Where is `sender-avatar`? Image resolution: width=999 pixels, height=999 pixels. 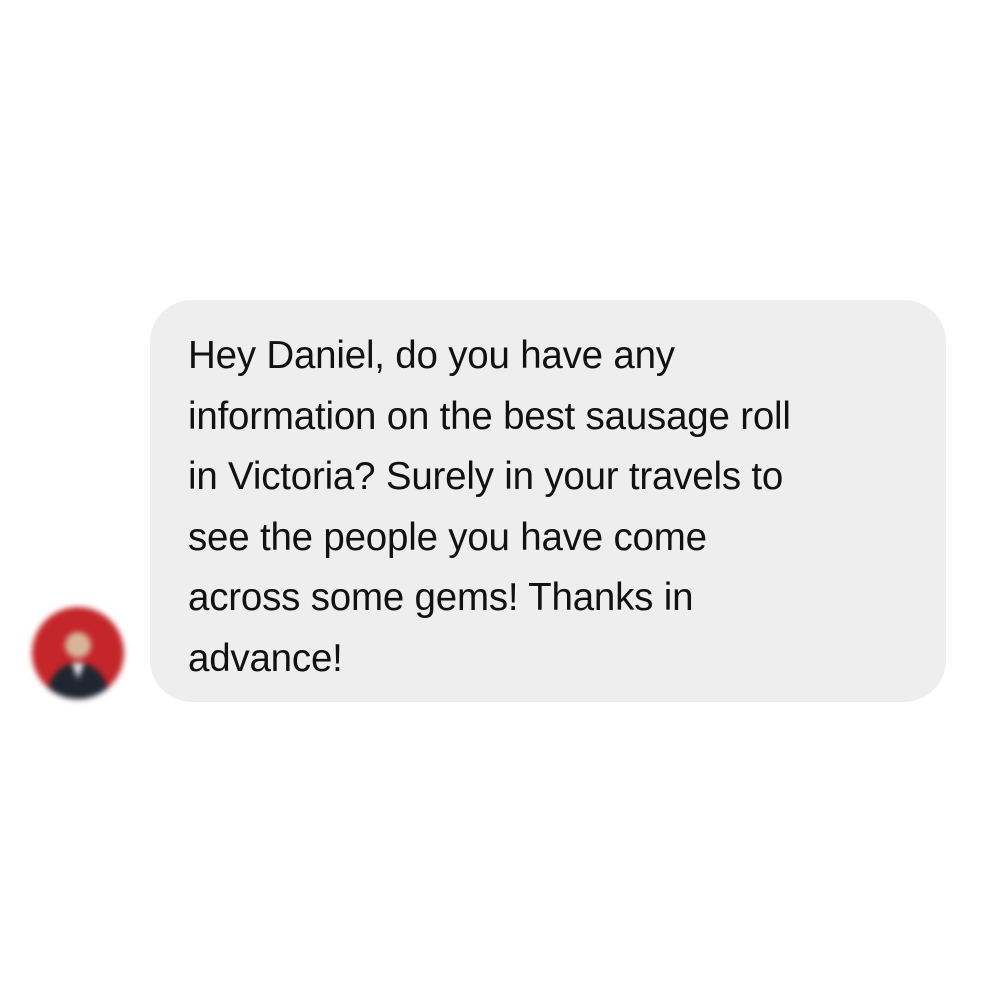
sender-avatar is located at coordinates (78, 653).